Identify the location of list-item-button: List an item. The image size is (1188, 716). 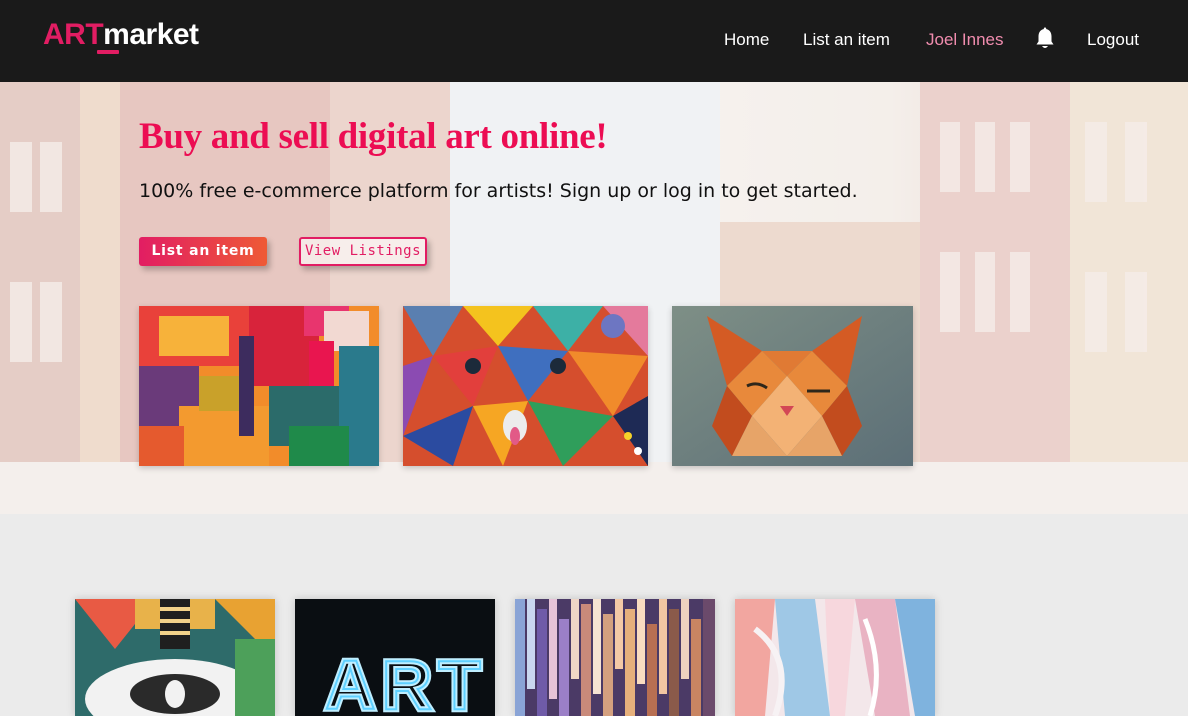
(203, 251).